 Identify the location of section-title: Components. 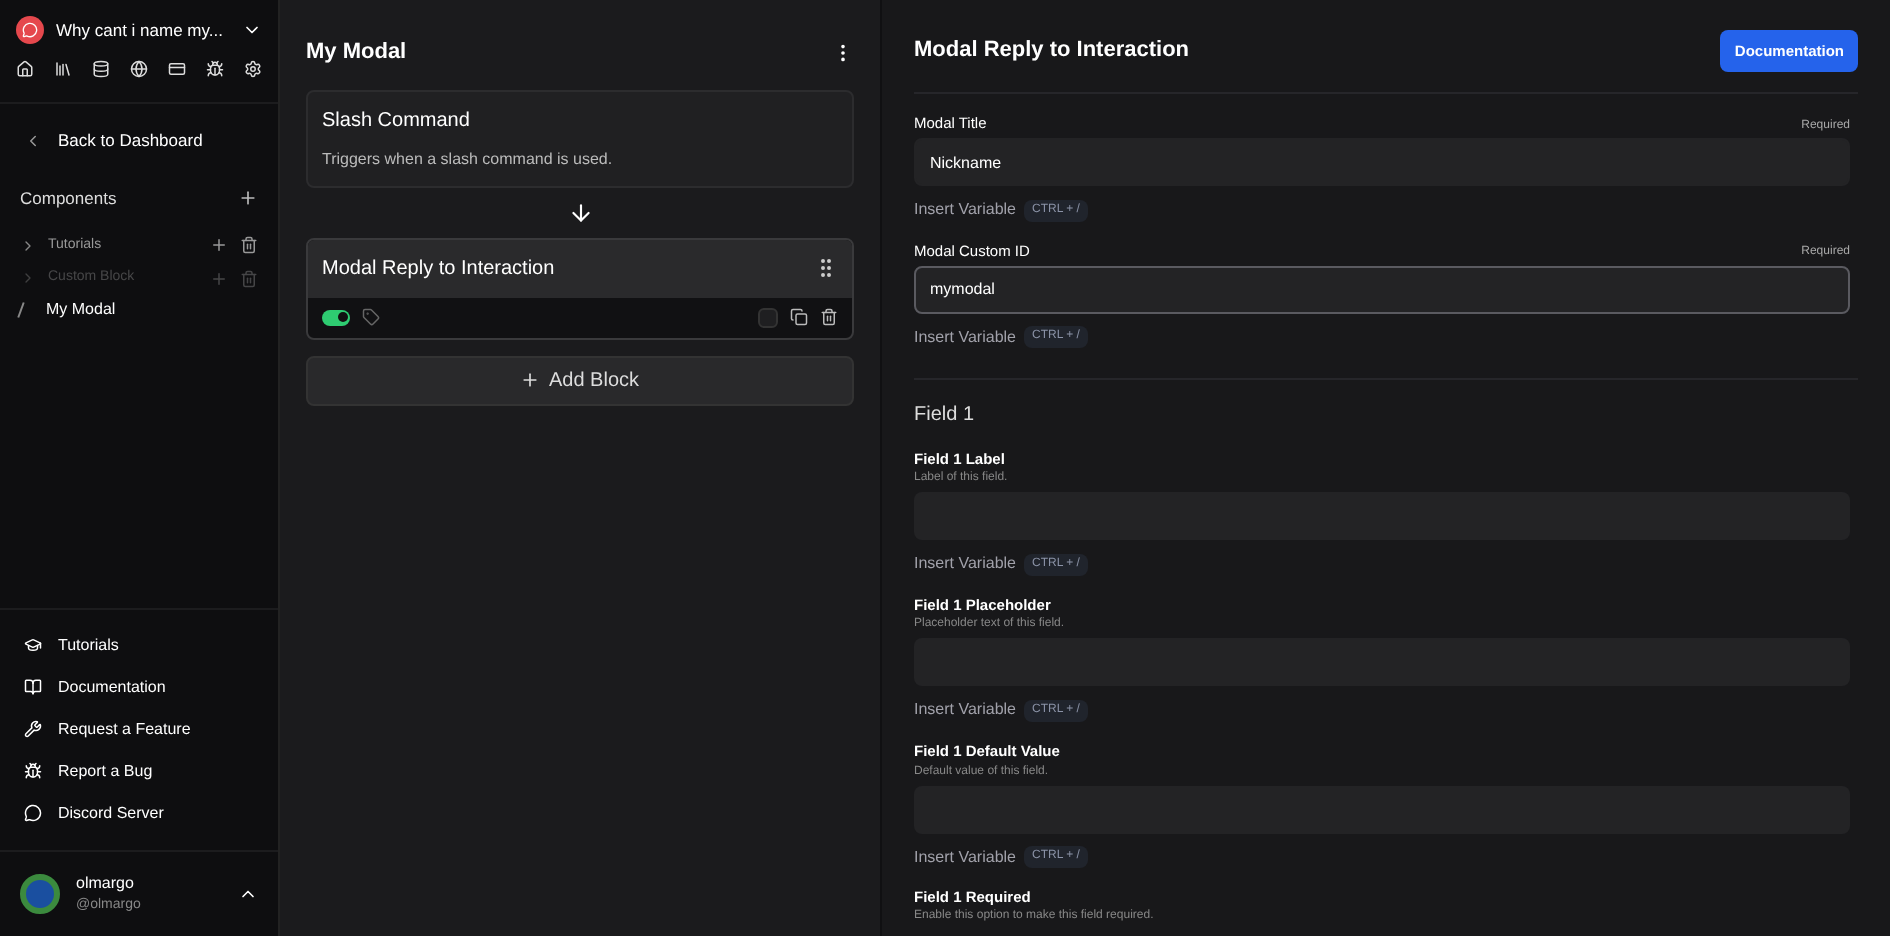
(68, 198).